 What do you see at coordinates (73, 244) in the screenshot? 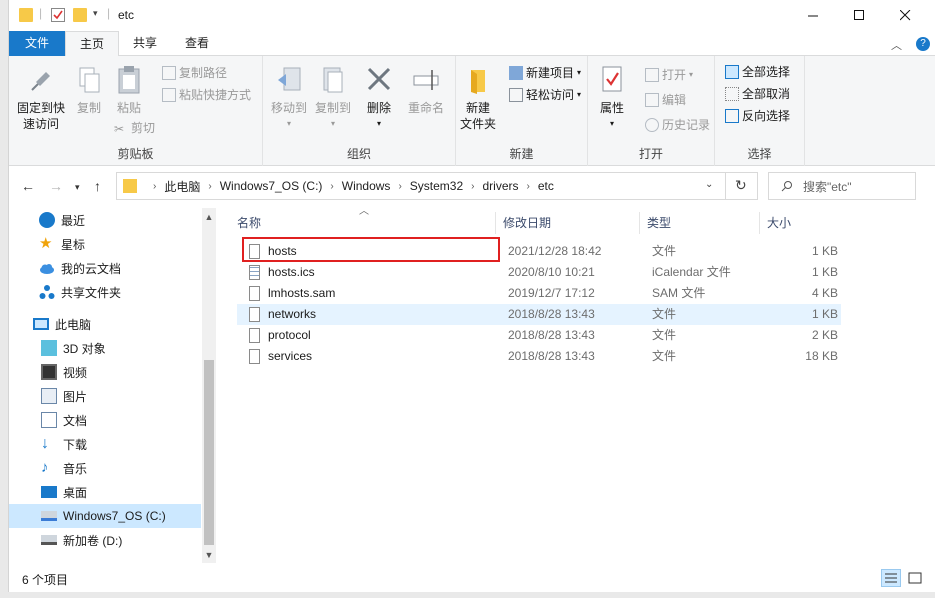
I see `nav-item-label: 星标` at bounding box center [73, 244].